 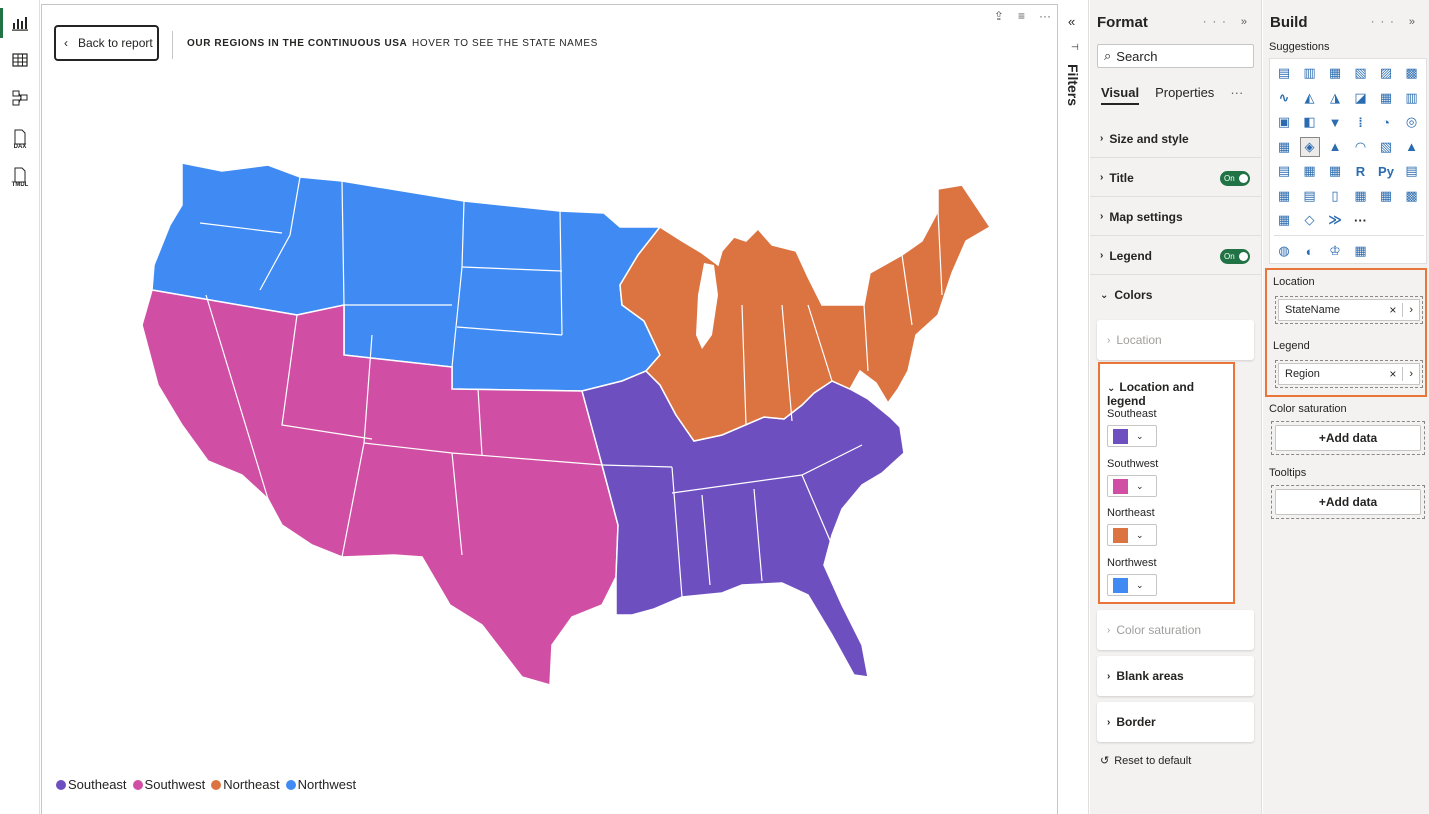 I want to click on region-northeast, so click(x=805, y=313).